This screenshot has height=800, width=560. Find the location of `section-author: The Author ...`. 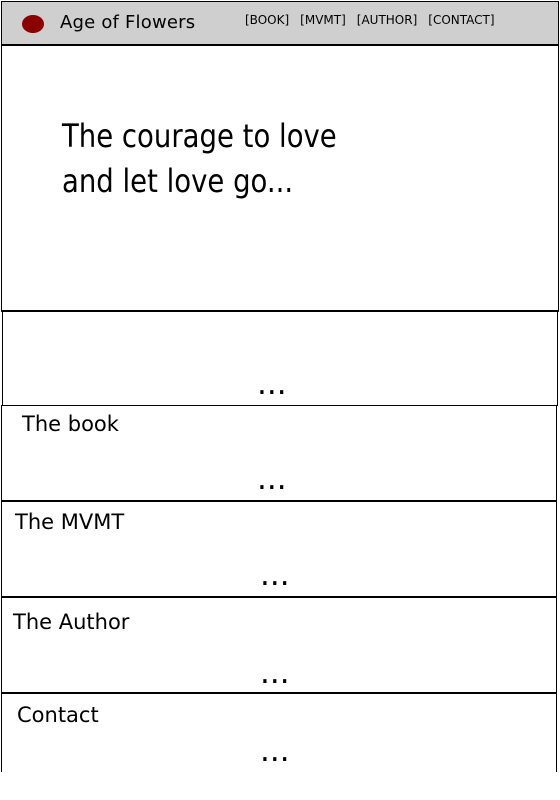

section-author: The Author ... is located at coordinates (279, 645).